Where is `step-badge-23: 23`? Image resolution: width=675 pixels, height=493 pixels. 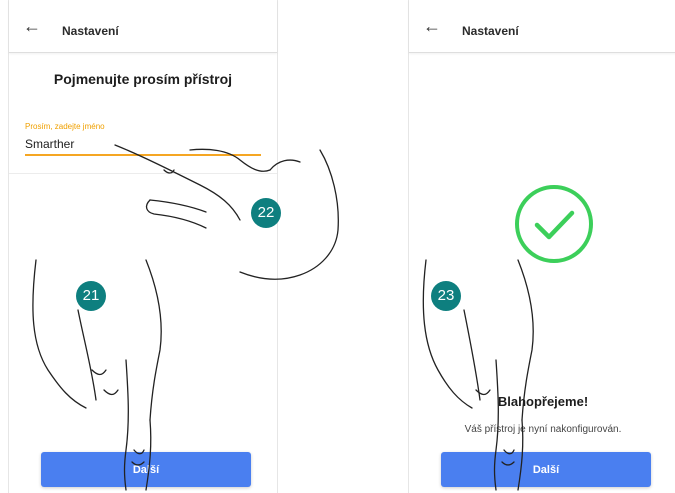
step-badge-23: 23 is located at coordinates (446, 296).